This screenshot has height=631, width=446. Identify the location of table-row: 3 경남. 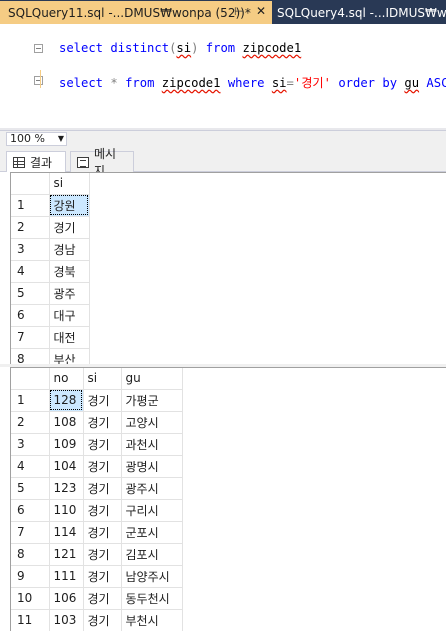
(50, 249).